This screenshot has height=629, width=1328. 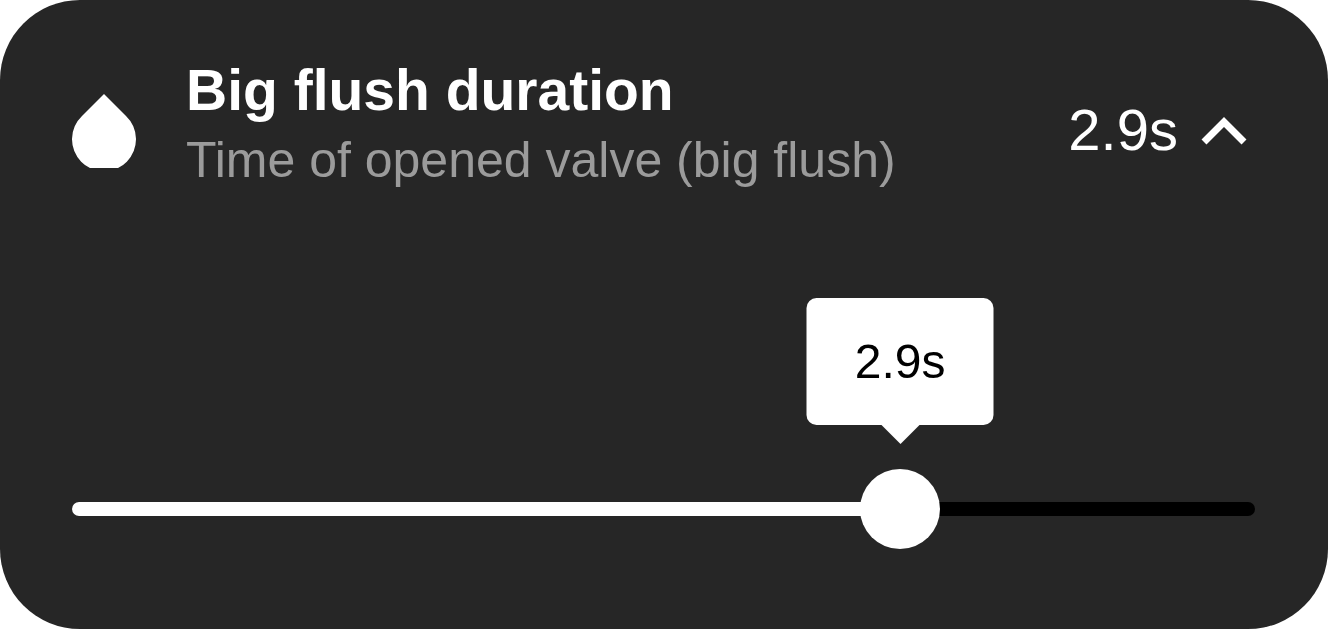 What do you see at coordinates (1123, 130) in the screenshot?
I see `value-label: 2.9s` at bounding box center [1123, 130].